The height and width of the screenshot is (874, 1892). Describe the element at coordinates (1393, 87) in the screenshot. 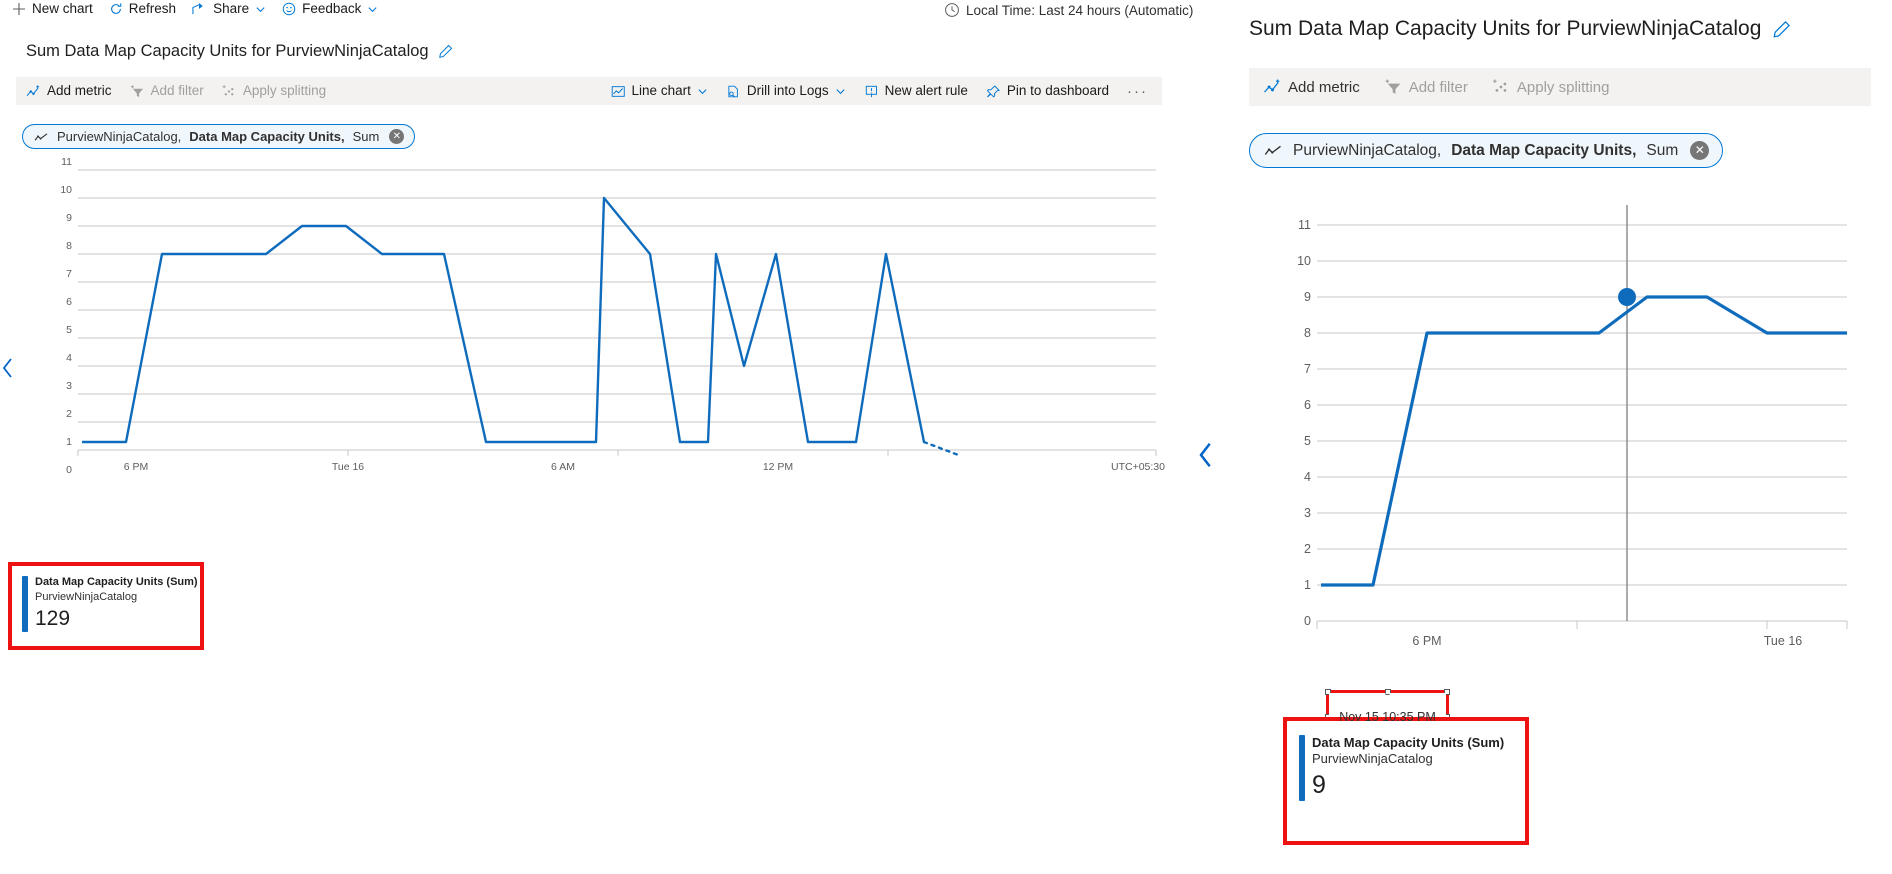

I see `add-filter-icon` at that location.